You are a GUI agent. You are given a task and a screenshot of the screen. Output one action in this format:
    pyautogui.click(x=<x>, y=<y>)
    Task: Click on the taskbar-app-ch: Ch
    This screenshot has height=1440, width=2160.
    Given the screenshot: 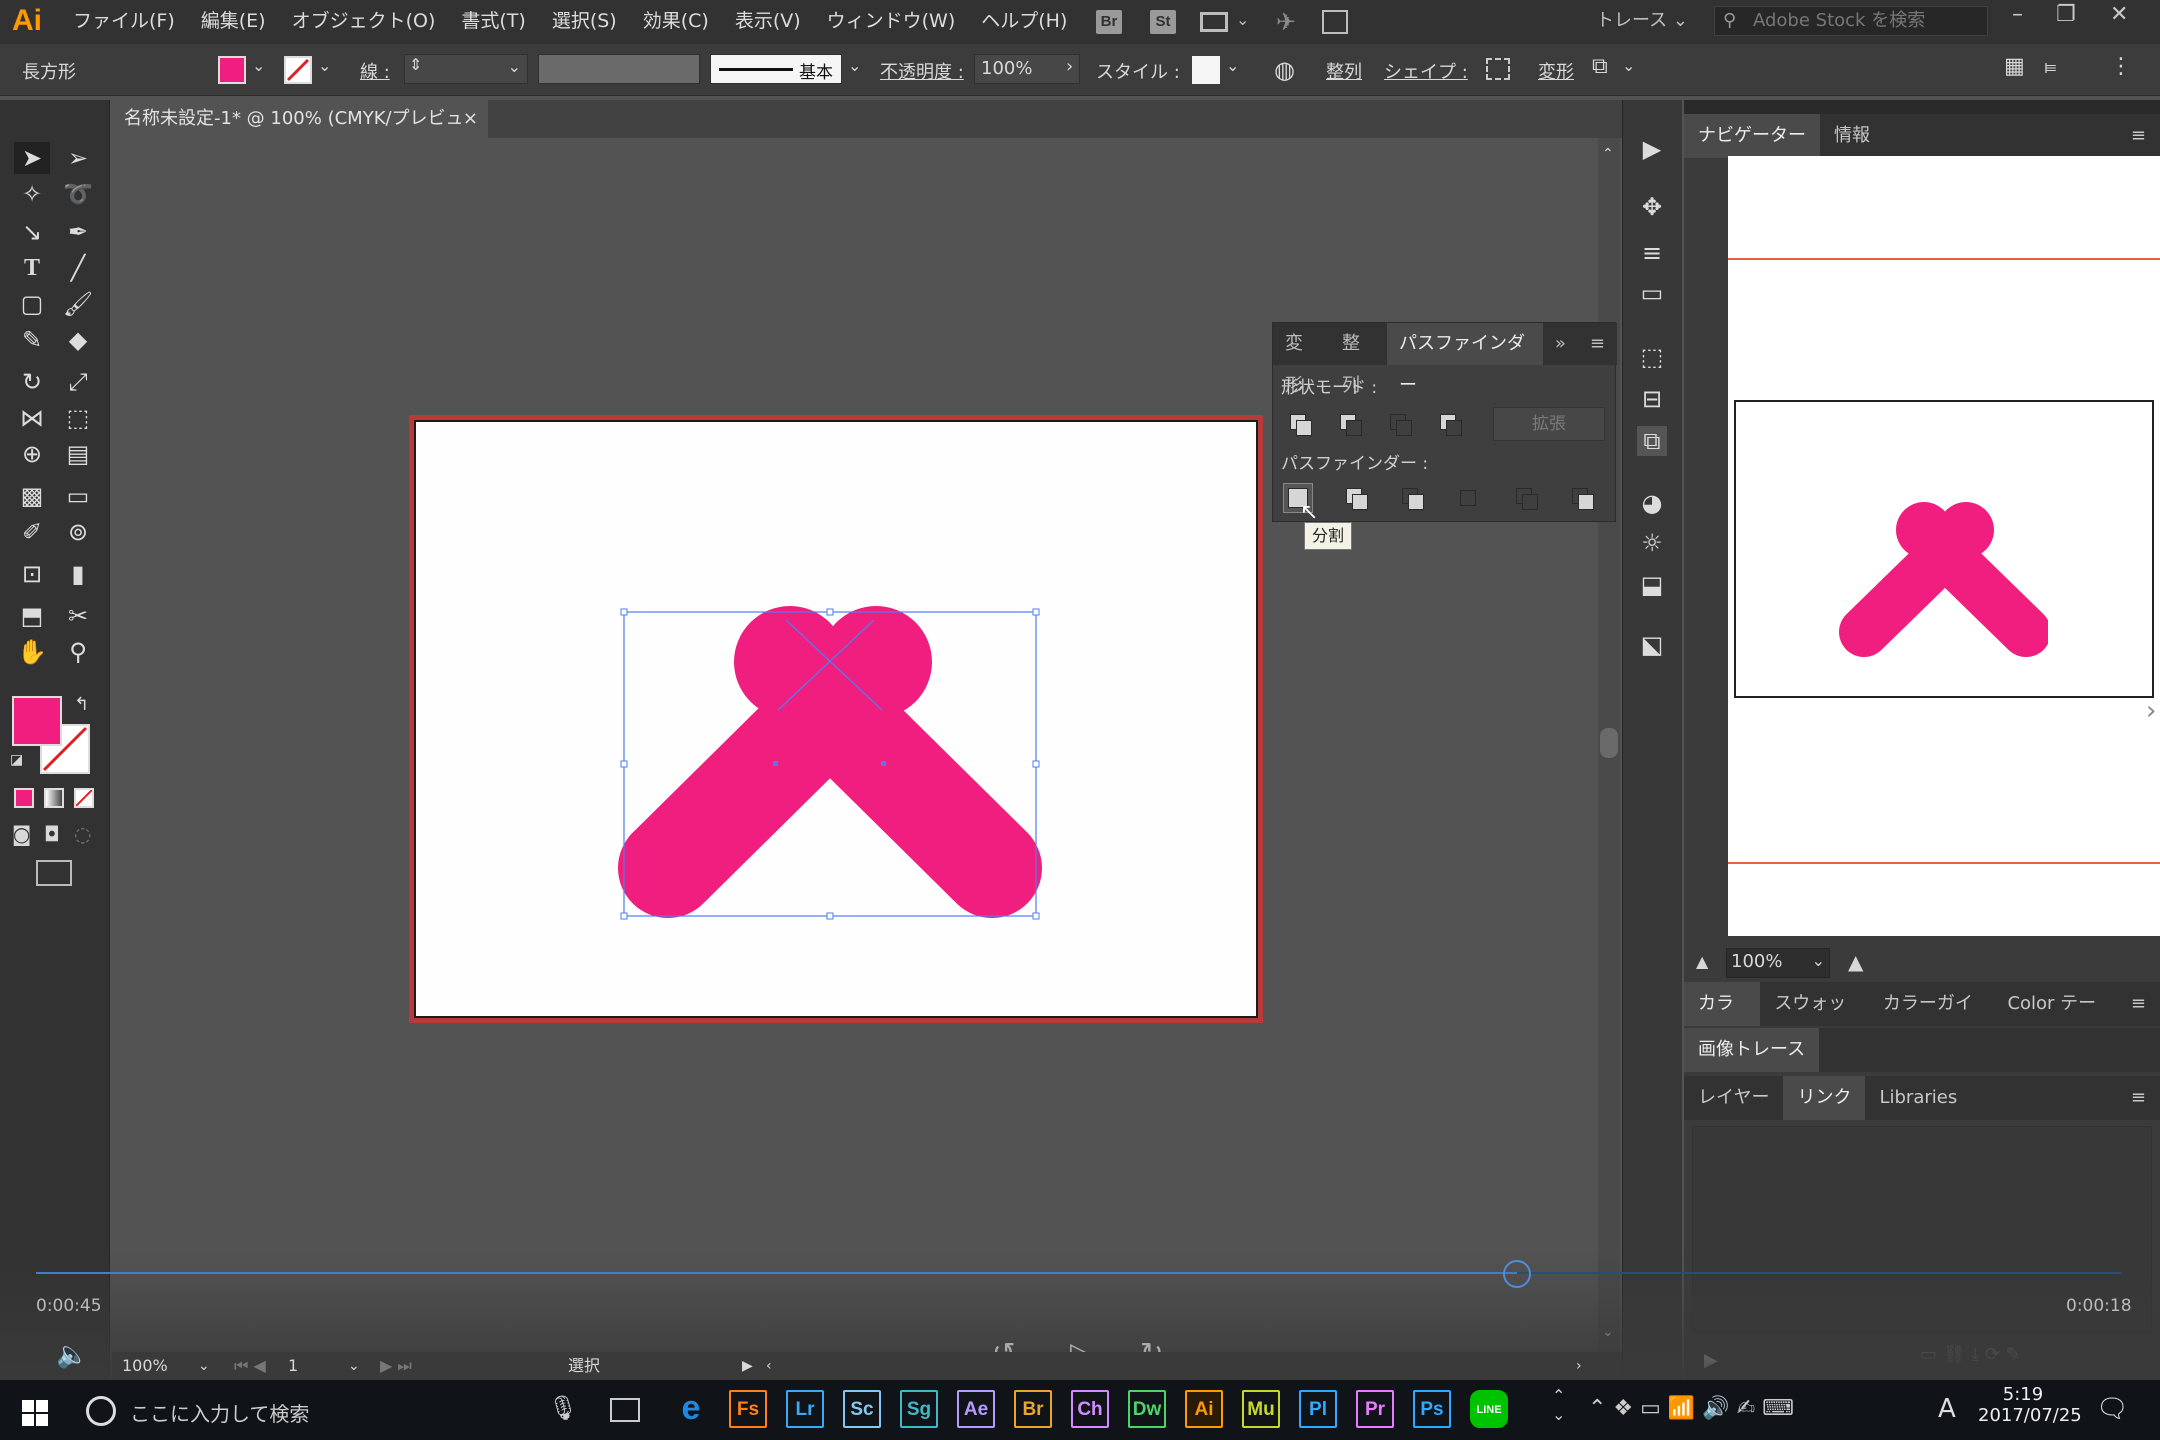 What is the action you would take?
    pyautogui.click(x=1090, y=1409)
    